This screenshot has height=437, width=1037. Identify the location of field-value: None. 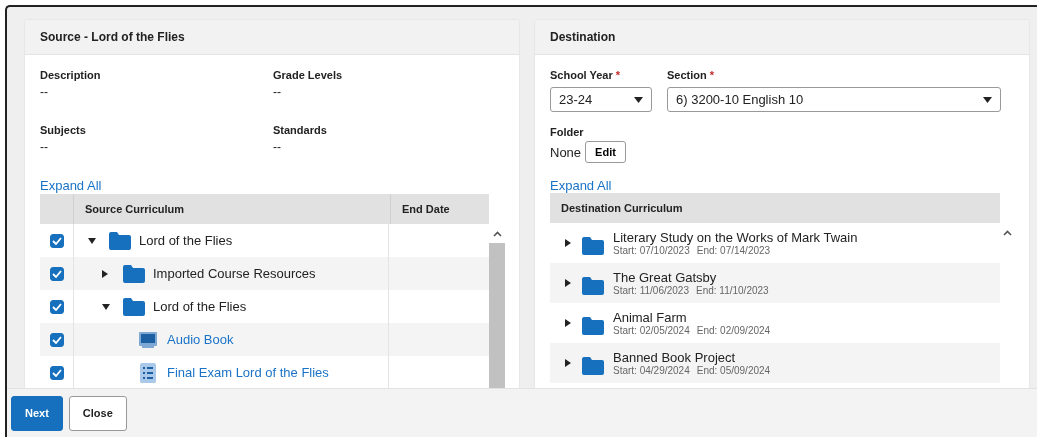
(566, 152).